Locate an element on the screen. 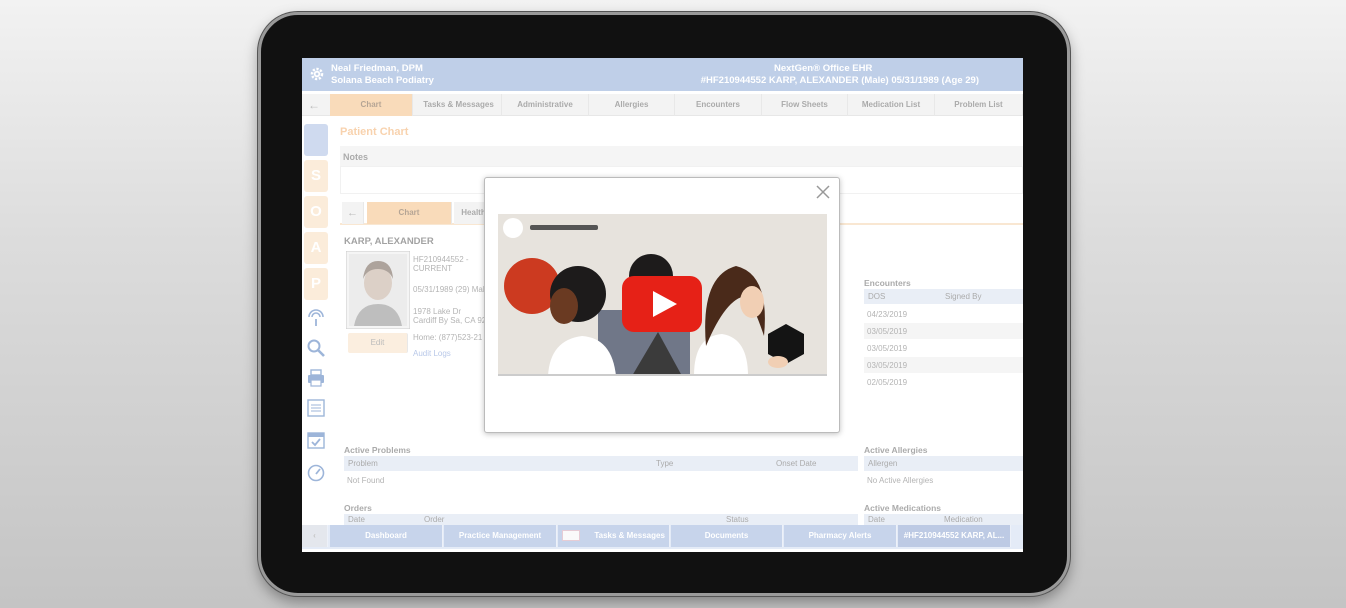  video-modal is located at coordinates (662, 305).